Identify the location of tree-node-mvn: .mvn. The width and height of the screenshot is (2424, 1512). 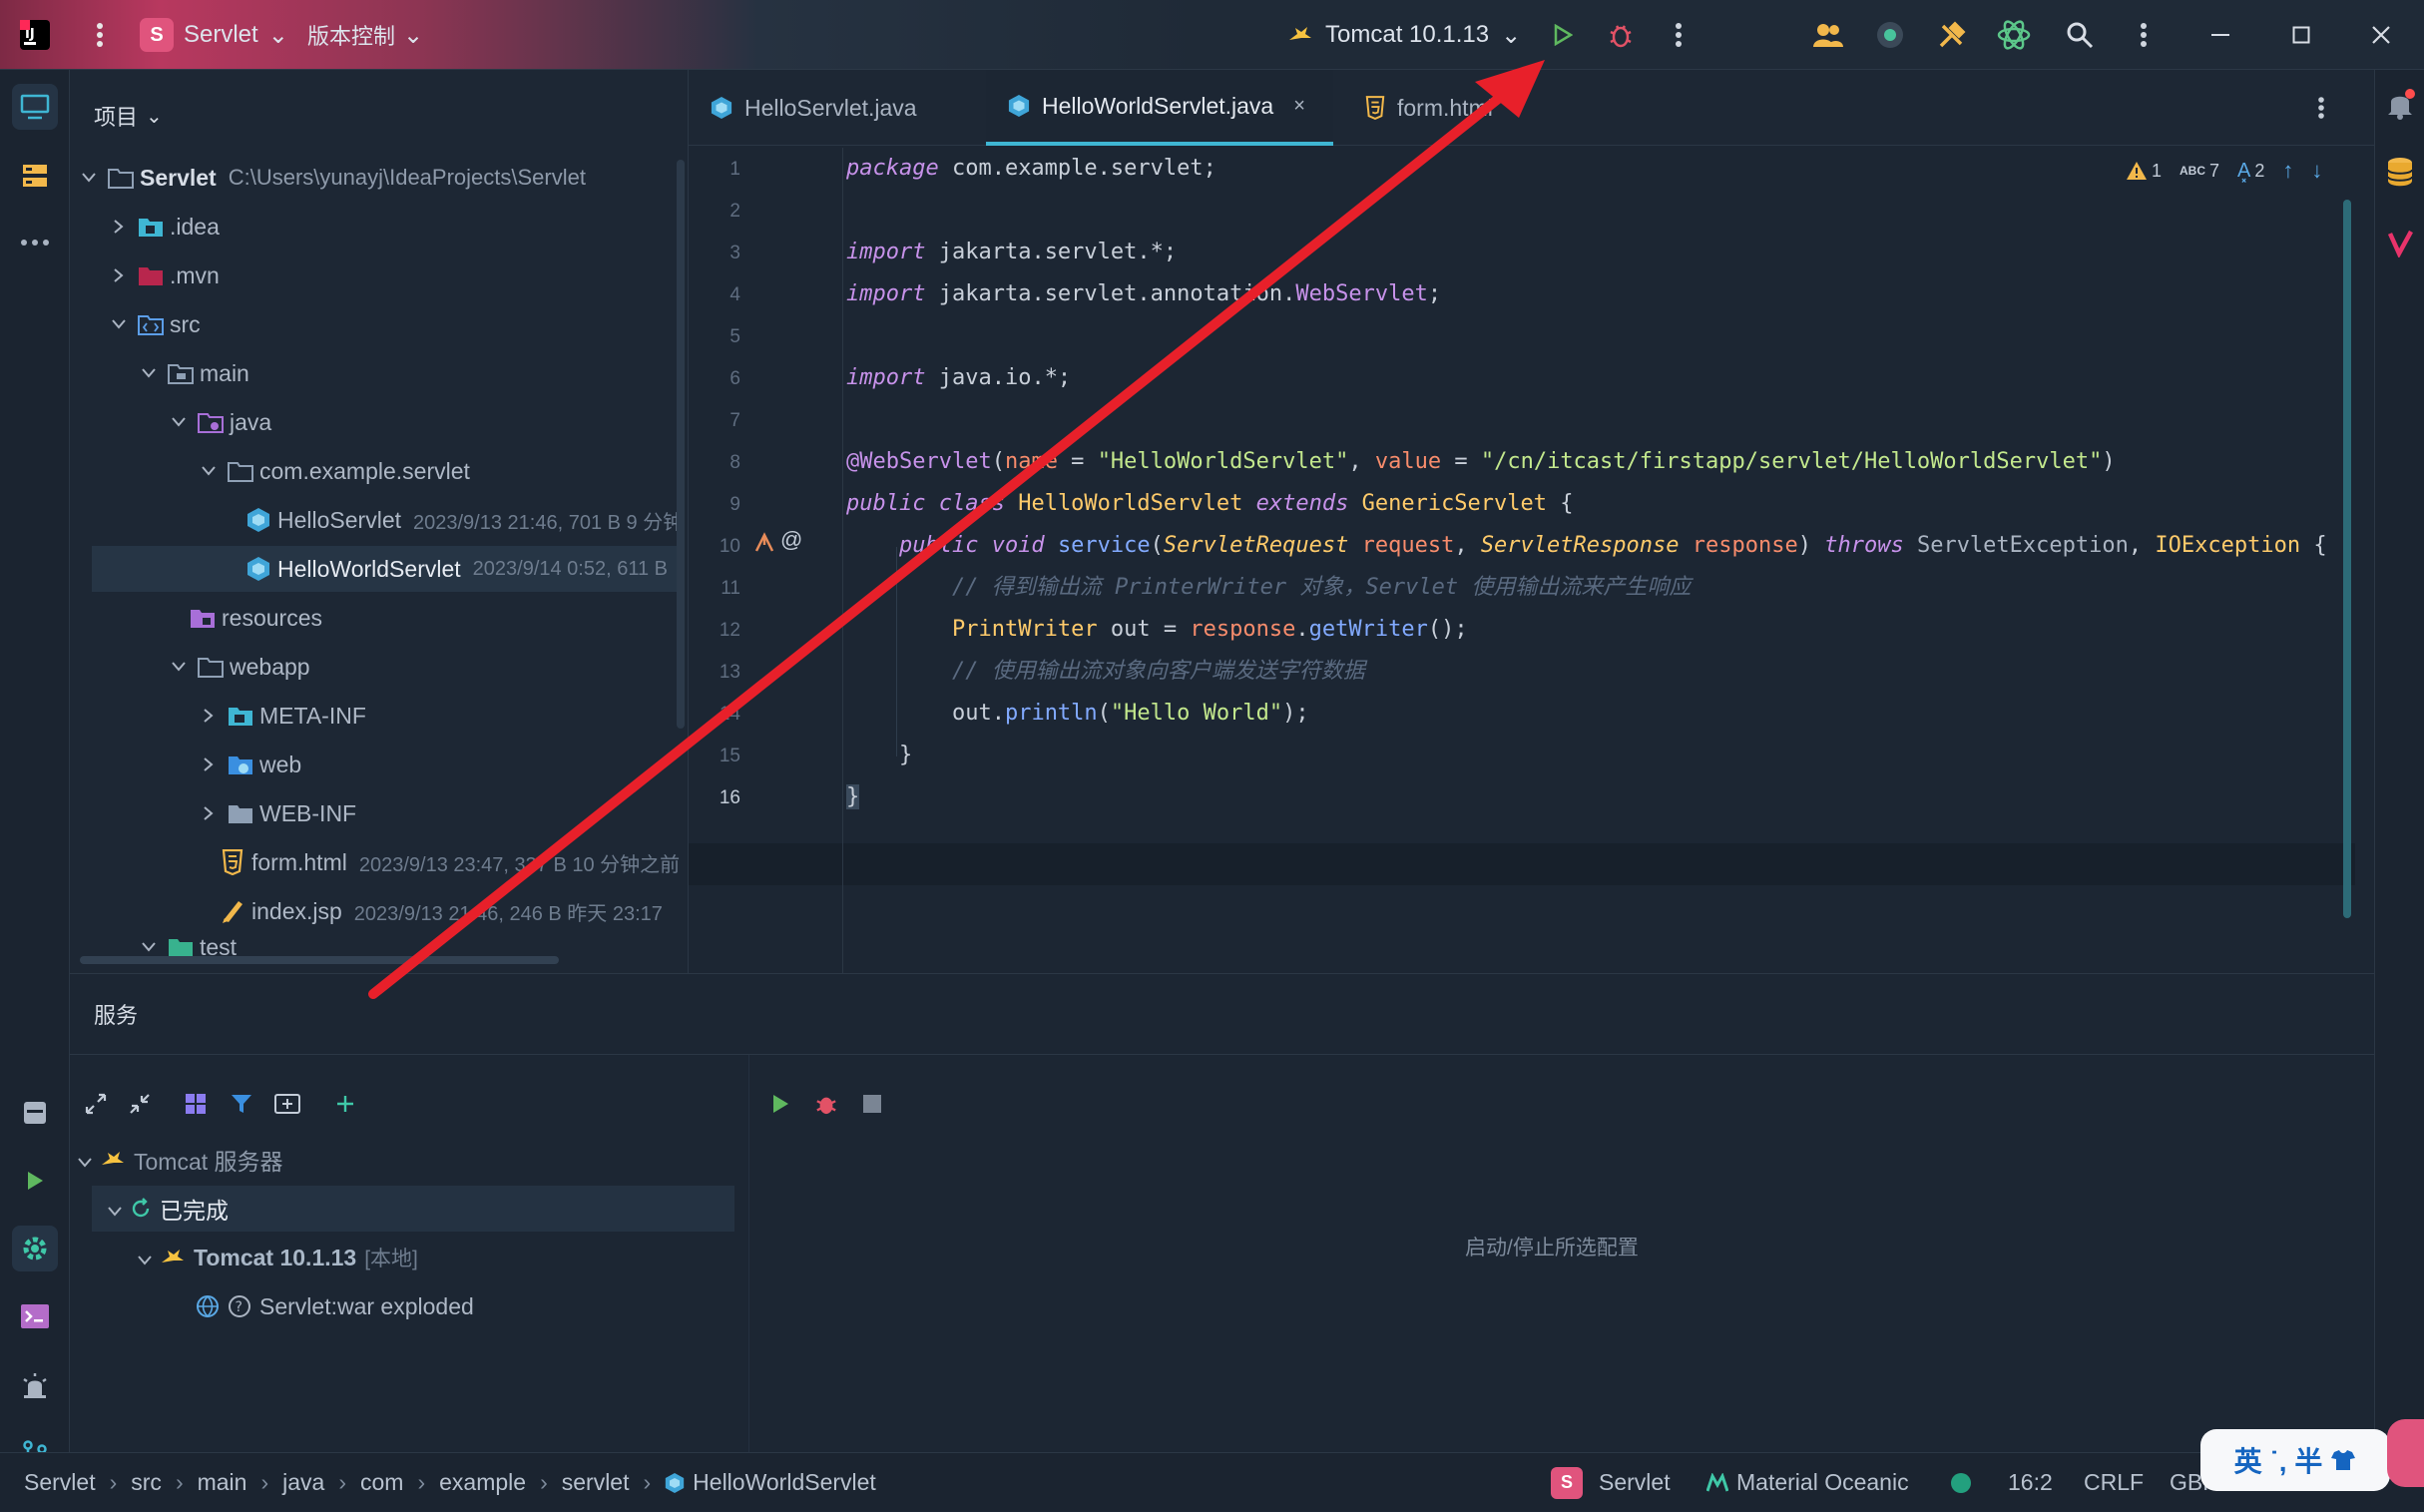
(164, 275).